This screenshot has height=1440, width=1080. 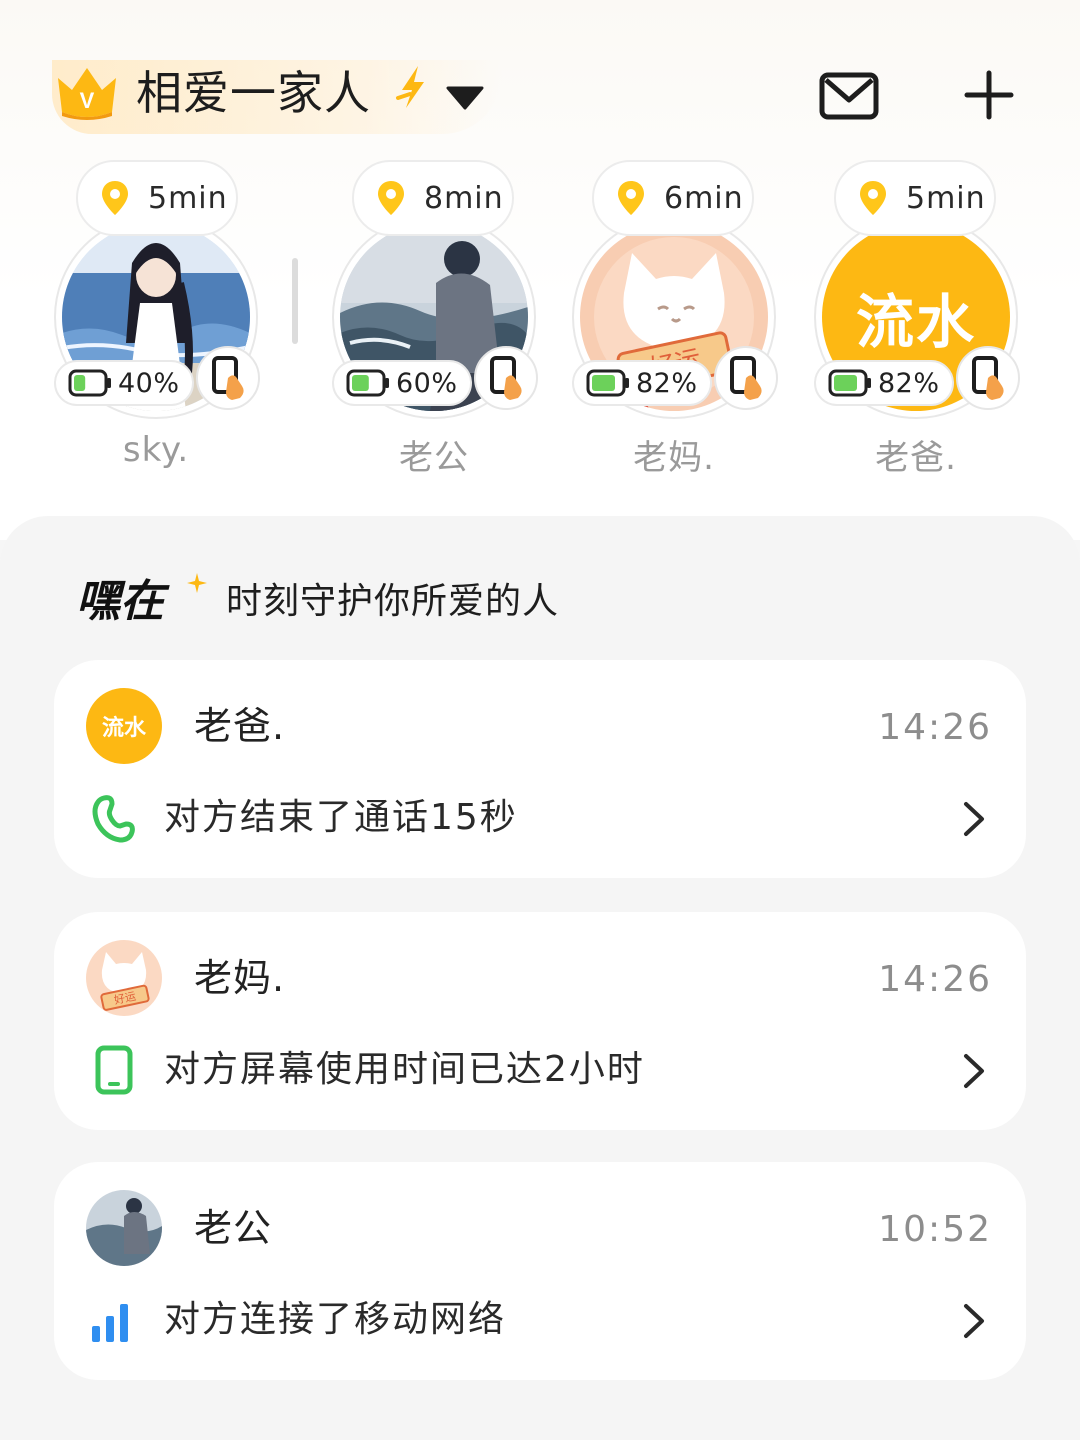 I want to click on avatar: 流水, so click(x=124, y=726).